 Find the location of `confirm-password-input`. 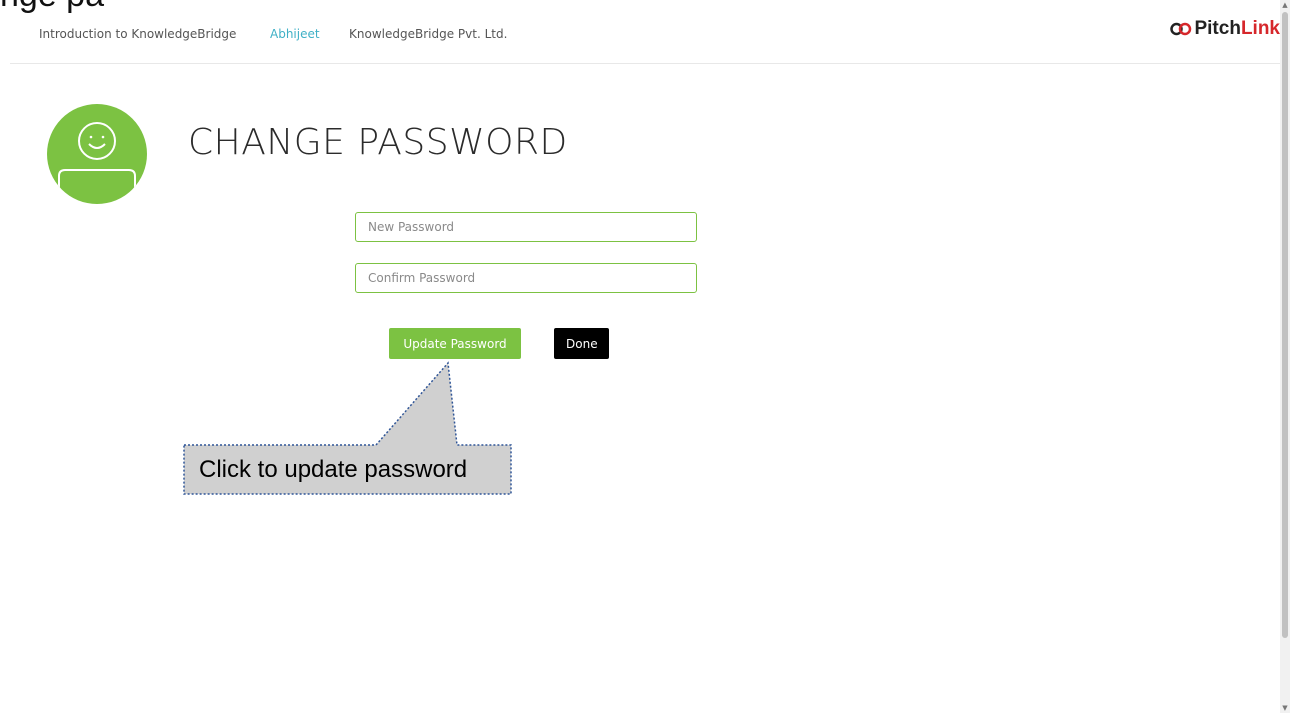

confirm-password-input is located at coordinates (526, 278).